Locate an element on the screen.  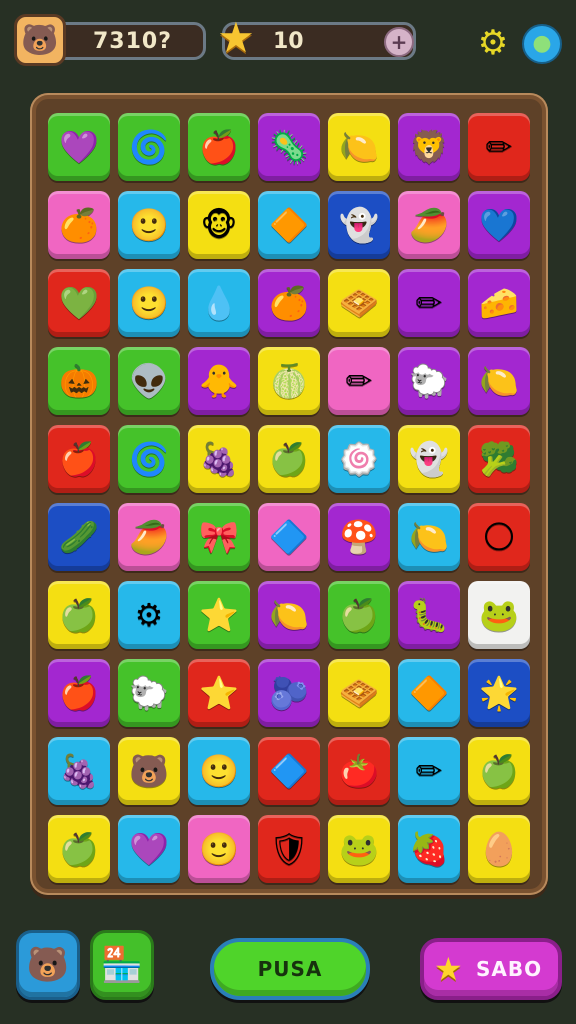
tile-piece-icon: 🐑 is located at coordinates (429, 381).